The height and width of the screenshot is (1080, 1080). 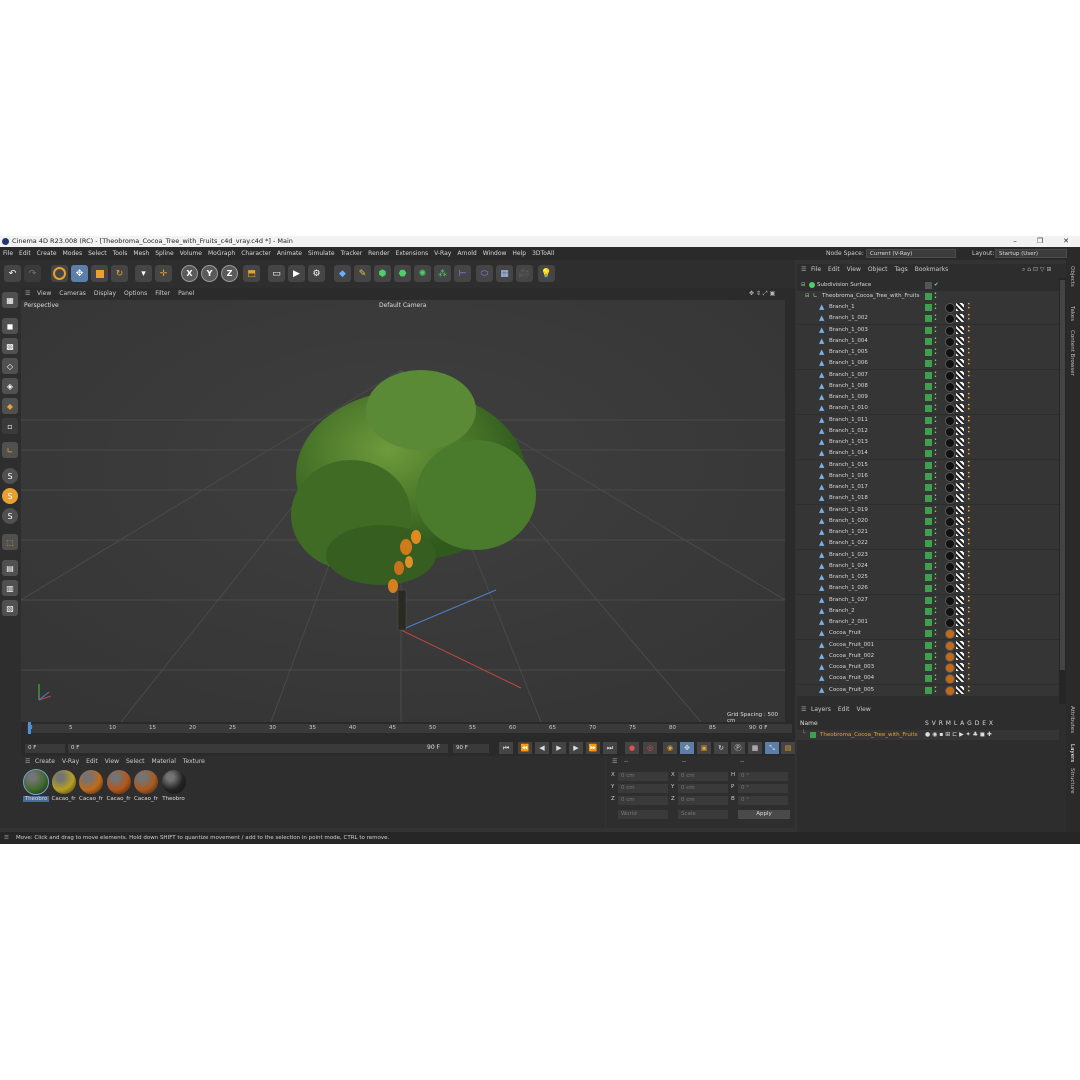 What do you see at coordinates (650, 748) in the screenshot?
I see `autokey-icon: ◎` at bounding box center [650, 748].